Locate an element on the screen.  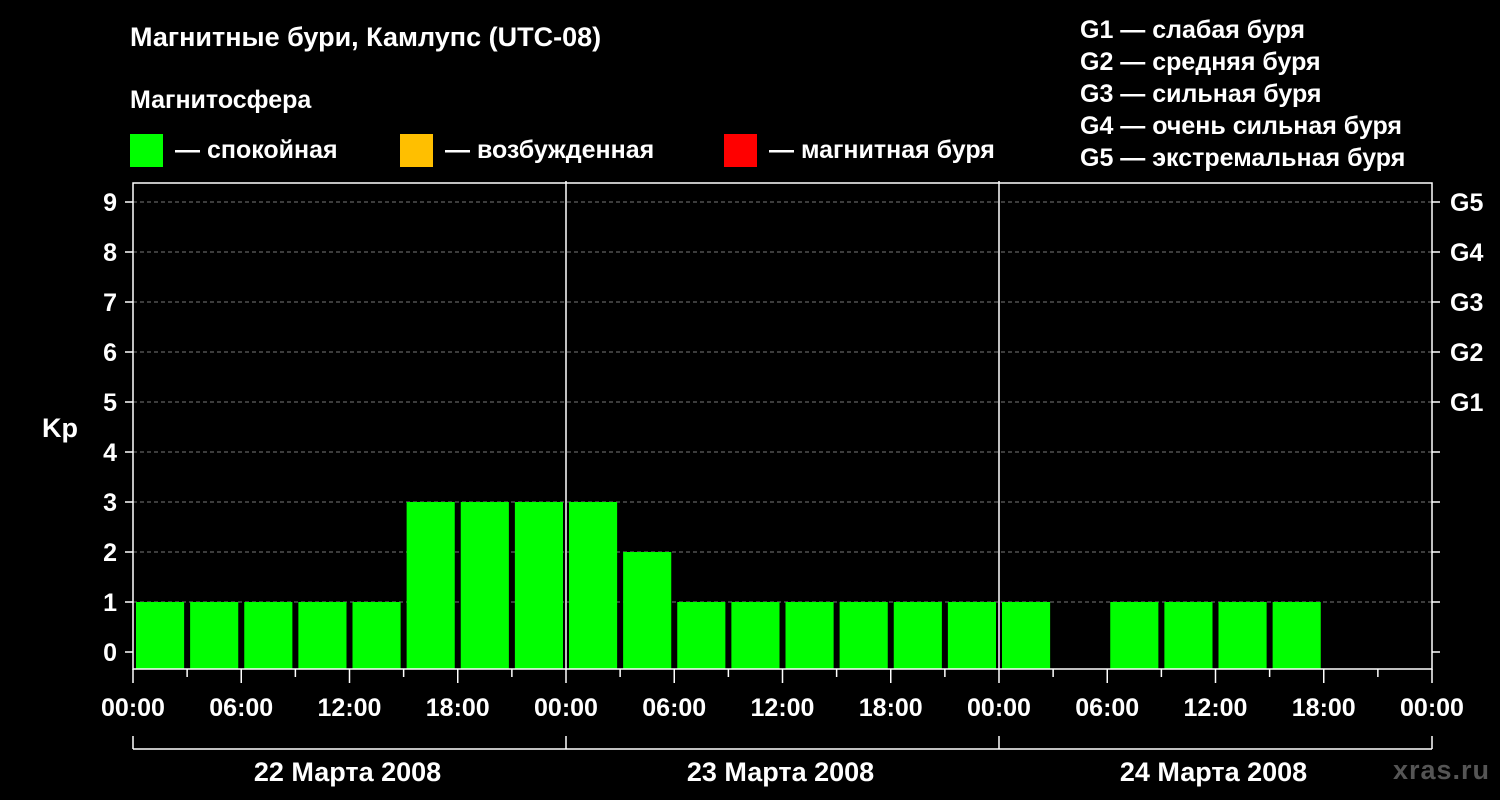
watermark: xras.ru is located at coordinates (1441, 770).